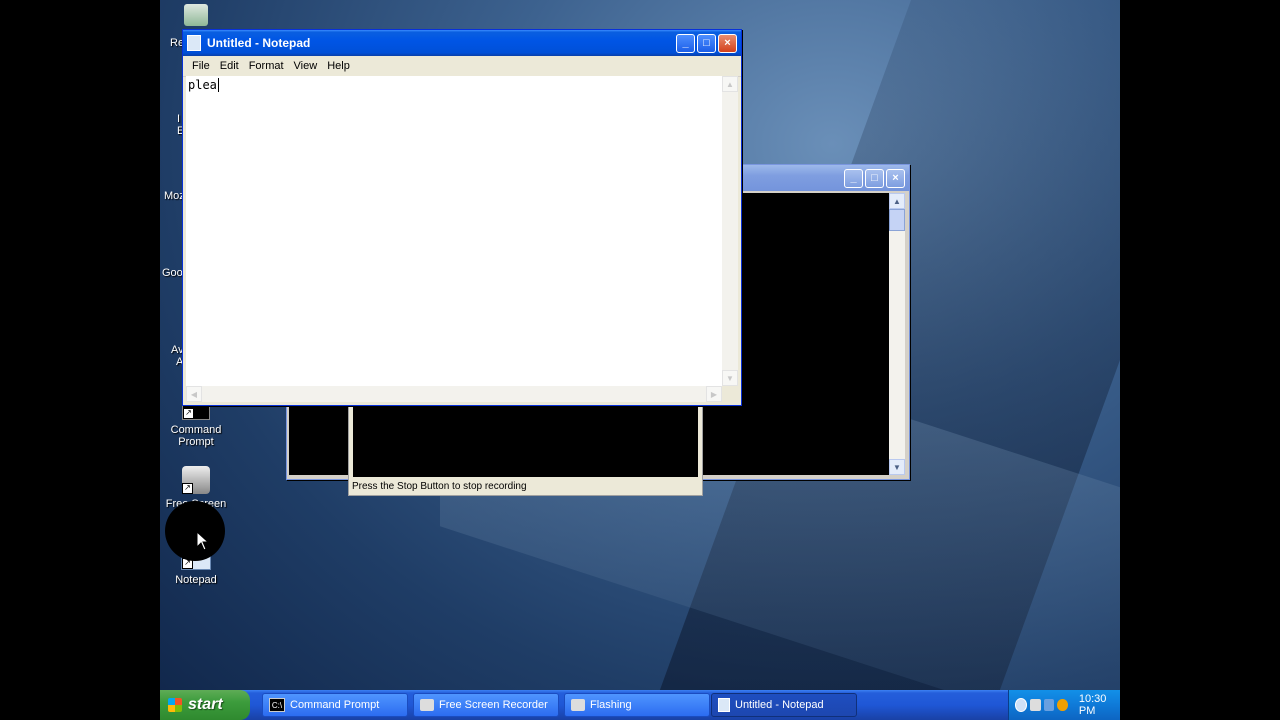  Describe the element at coordinates (493, 705) in the screenshot. I see `taskbar-item-label: Free Screen Recorder` at that location.